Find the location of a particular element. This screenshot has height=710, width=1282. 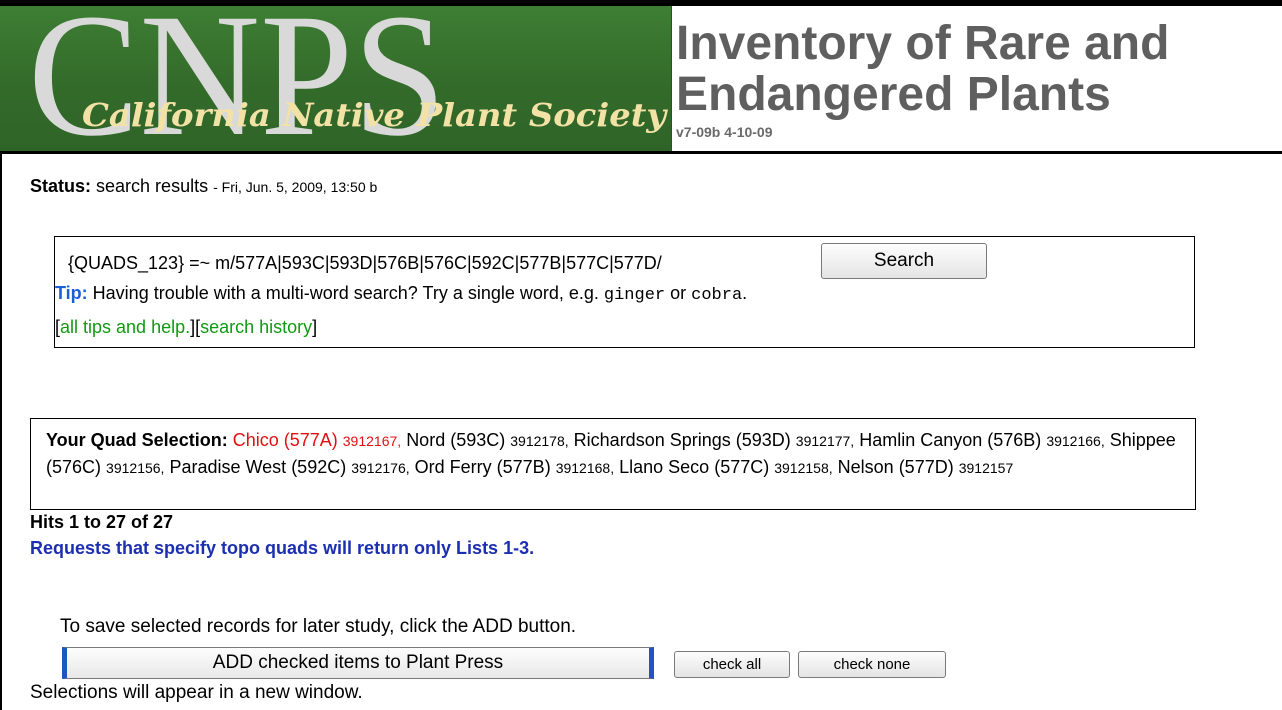

quad-name: Richardson Springs (593D) is located at coordinates (682, 440).